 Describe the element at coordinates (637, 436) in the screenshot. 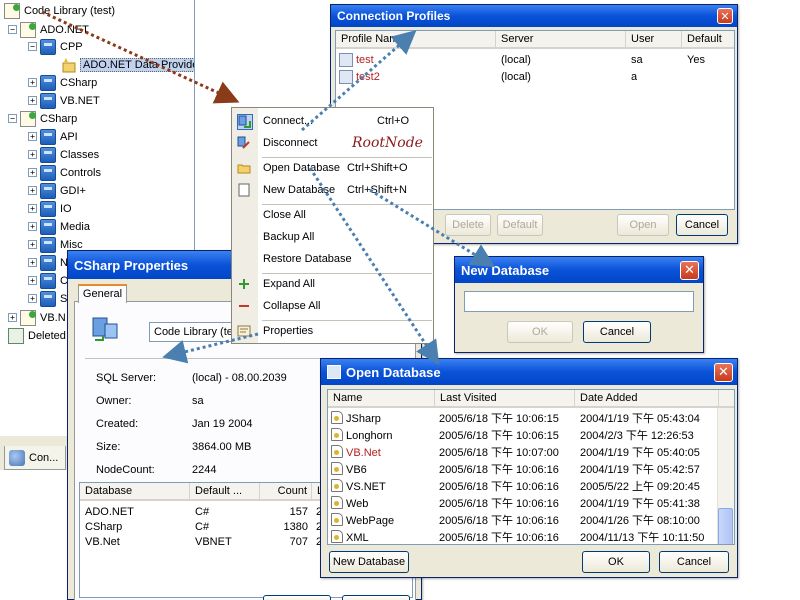

I see `date-added: 2004/2/3 下午 12:26:53` at that location.